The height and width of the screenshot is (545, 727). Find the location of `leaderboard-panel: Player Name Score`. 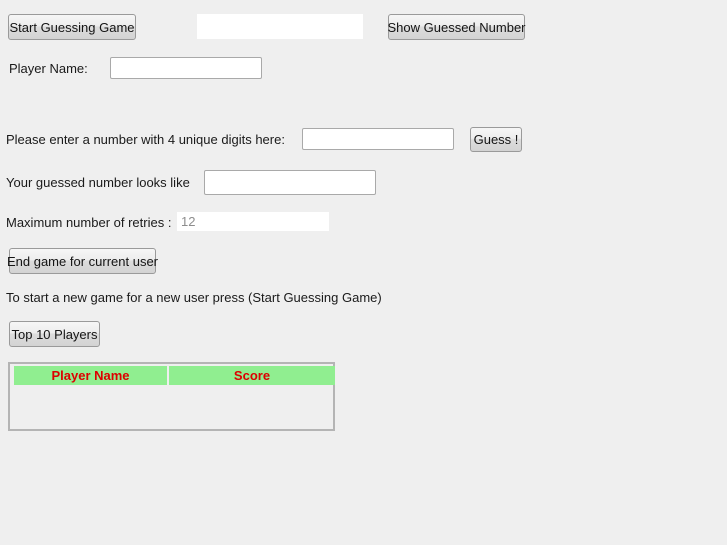

leaderboard-panel: Player Name Score is located at coordinates (171, 396).